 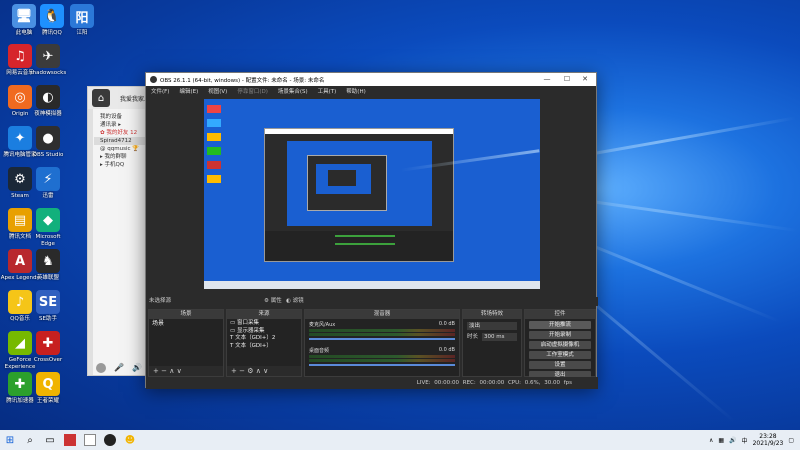 I want to click on menu-help: 帮助(H), so click(x=355, y=91).